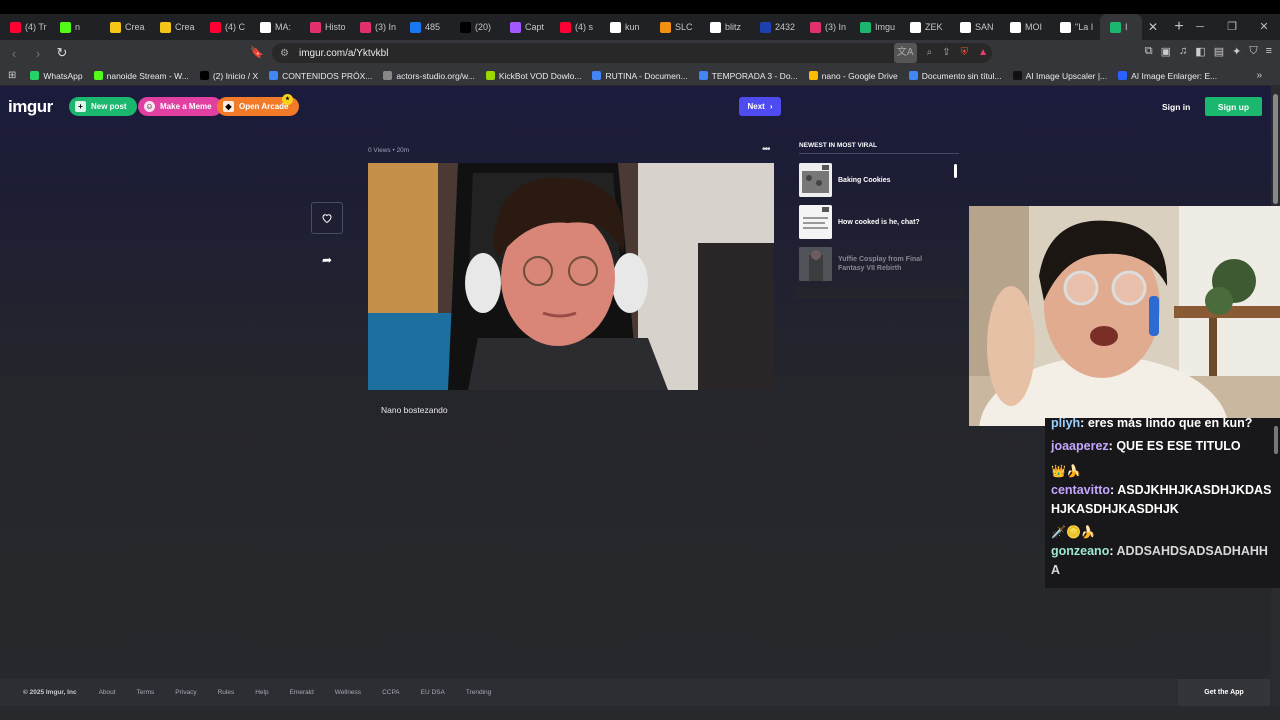 This screenshot has height=720, width=1280. I want to click on viral-divider, so click(879, 153).